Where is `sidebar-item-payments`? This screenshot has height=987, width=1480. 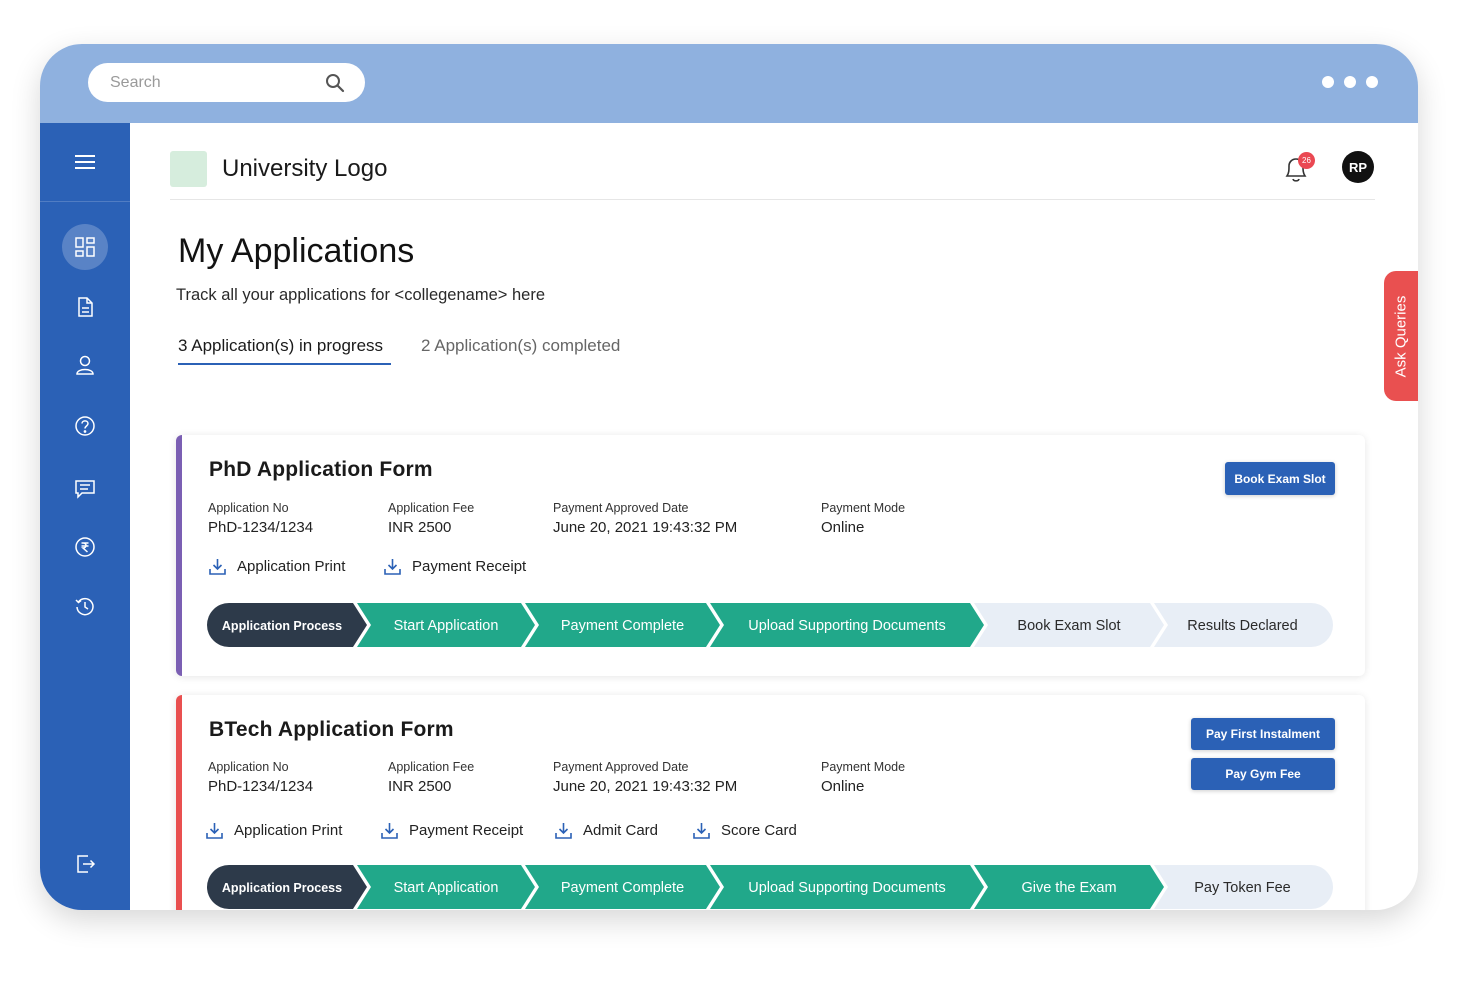 sidebar-item-payments is located at coordinates (85, 547).